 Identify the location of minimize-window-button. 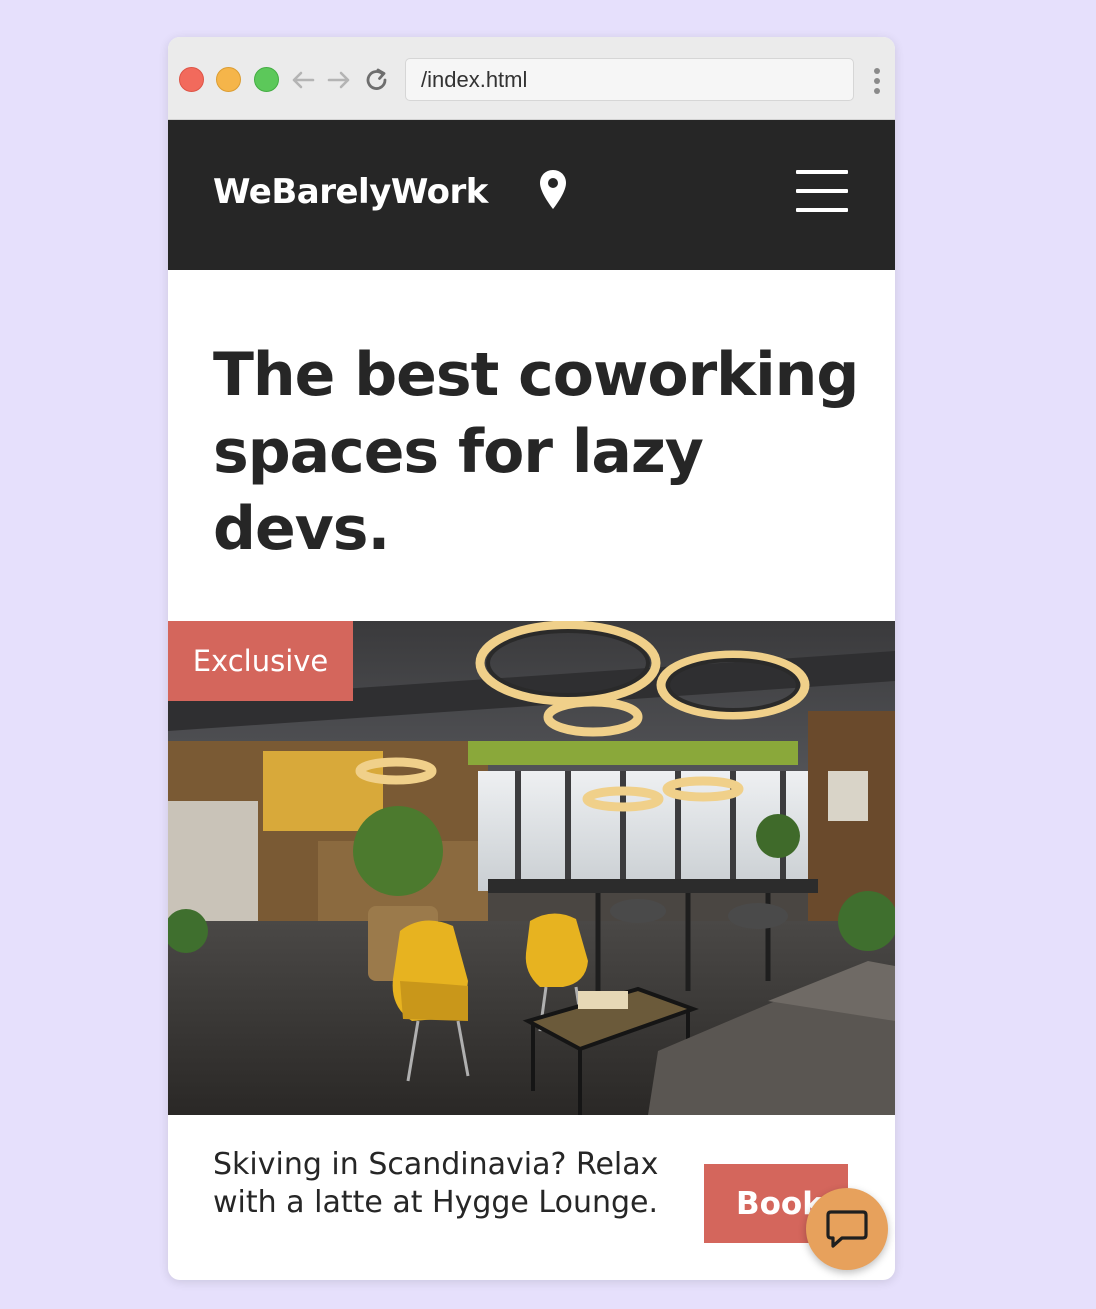
(228, 79).